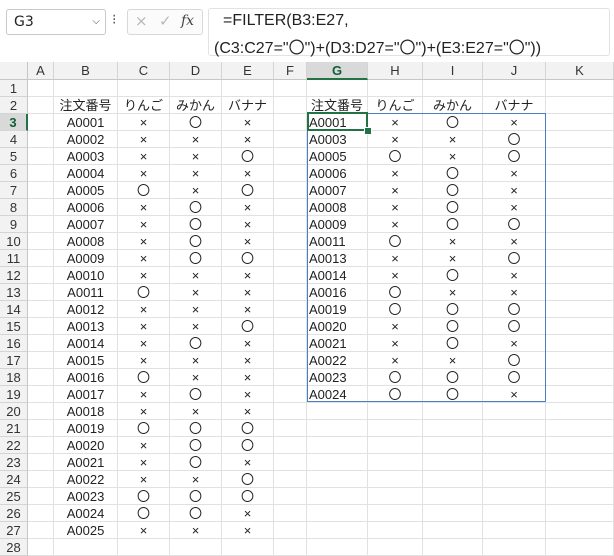 The image size is (614, 556). I want to click on row-header-10: 10, so click(14, 241).